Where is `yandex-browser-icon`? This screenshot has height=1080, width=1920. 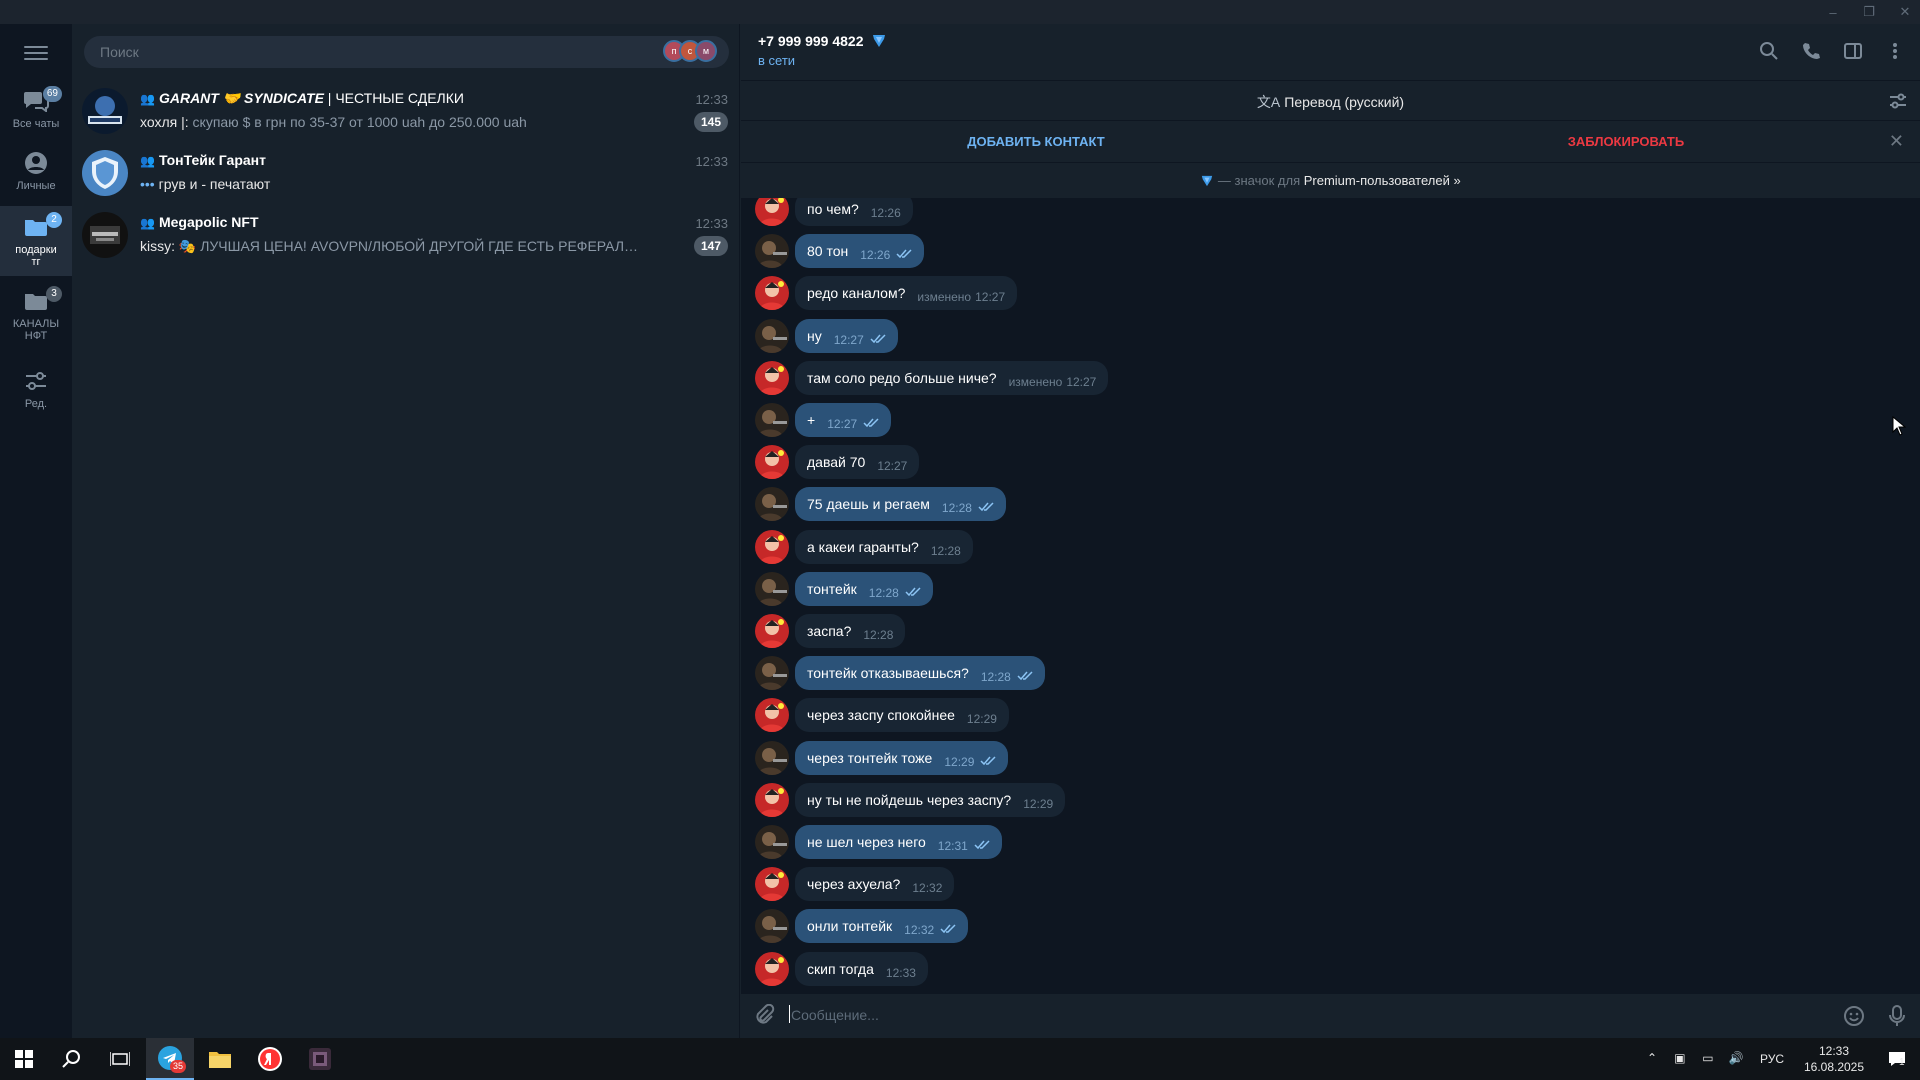 yandex-browser-icon is located at coordinates (270, 1059).